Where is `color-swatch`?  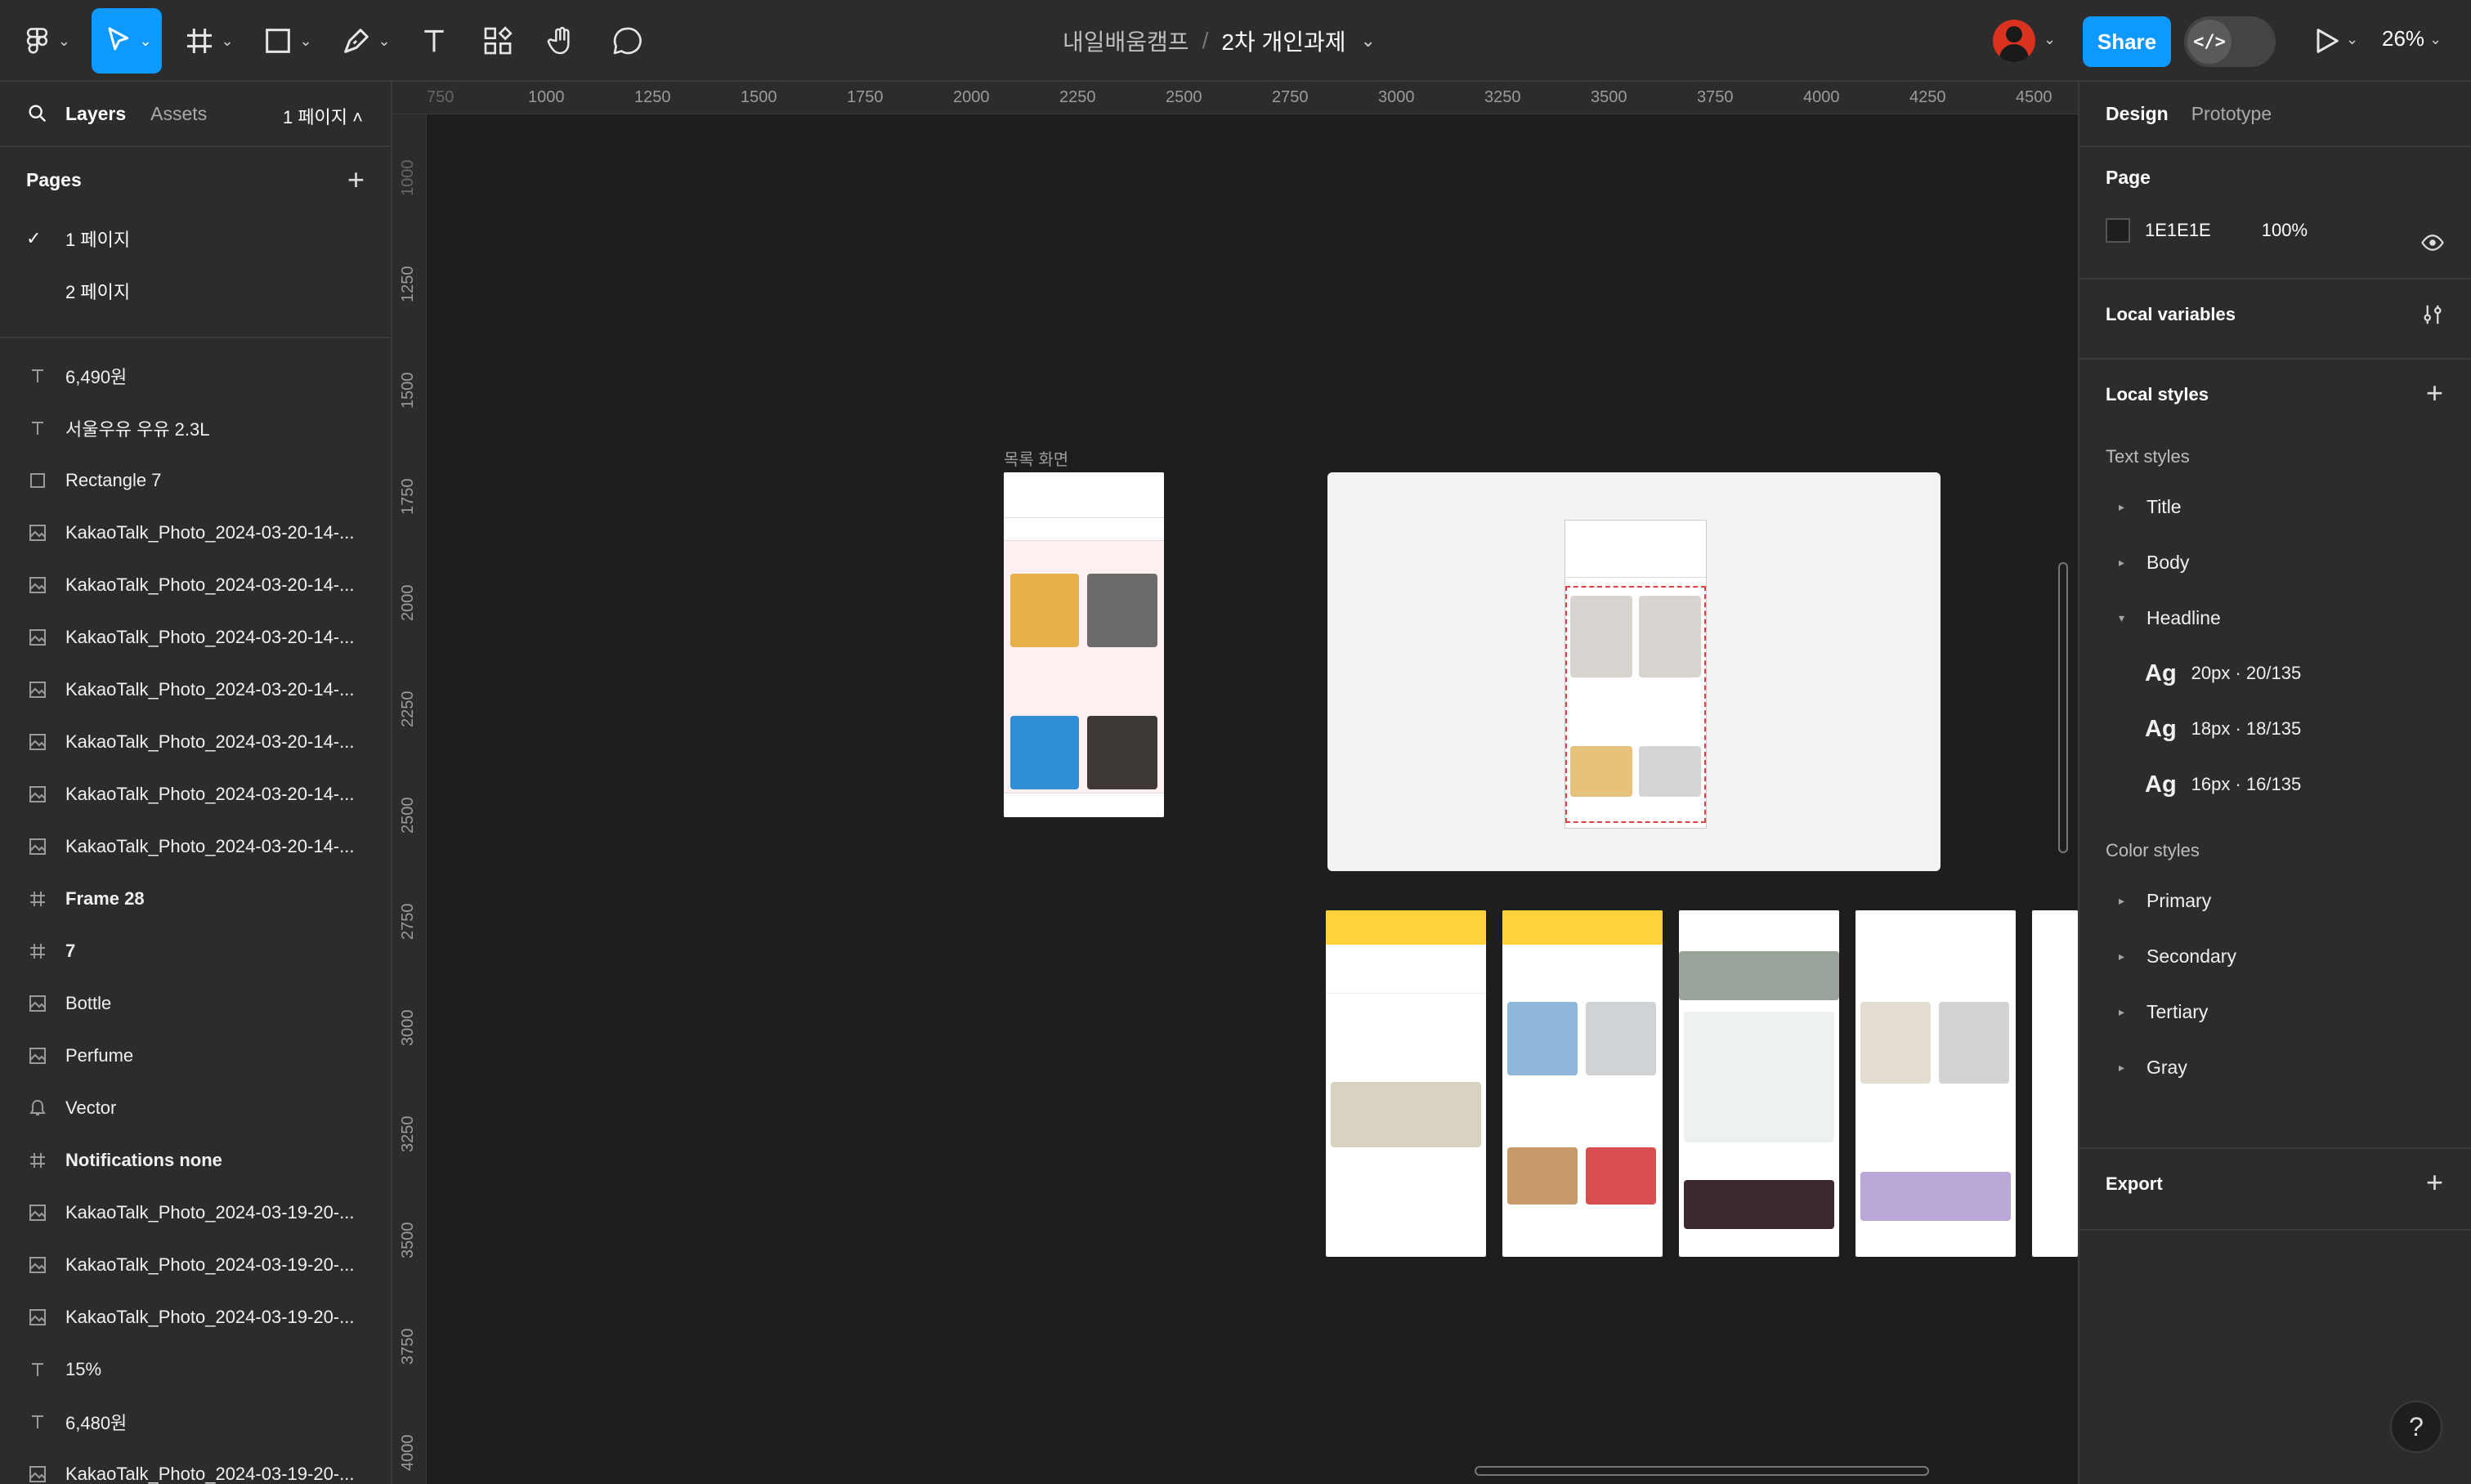
color-swatch is located at coordinates (2118, 230).